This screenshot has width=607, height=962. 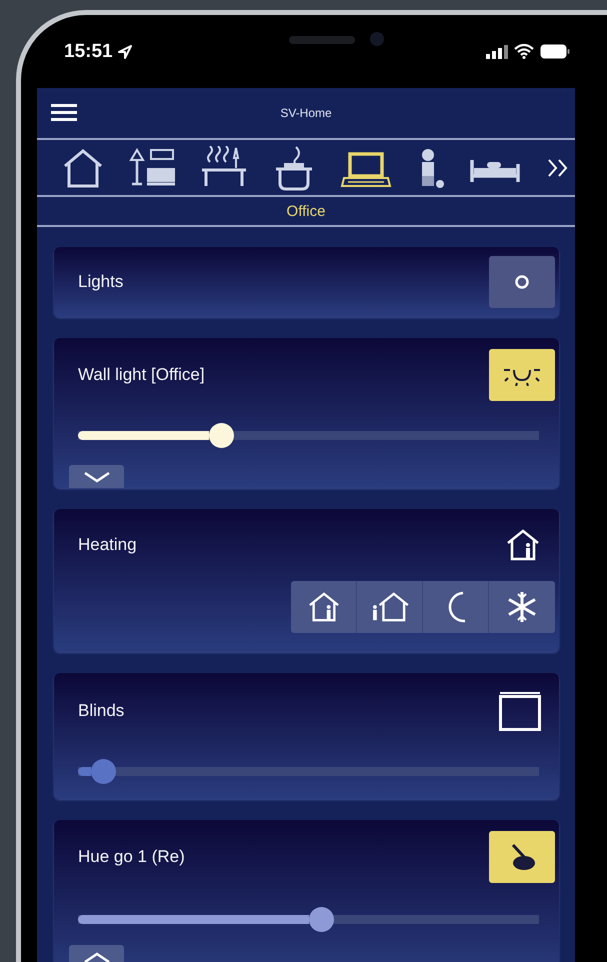 What do you see at coordinates (101, 711) in the screenshot?
I see `device-name: Blinds` at bounding box center [101, 711].